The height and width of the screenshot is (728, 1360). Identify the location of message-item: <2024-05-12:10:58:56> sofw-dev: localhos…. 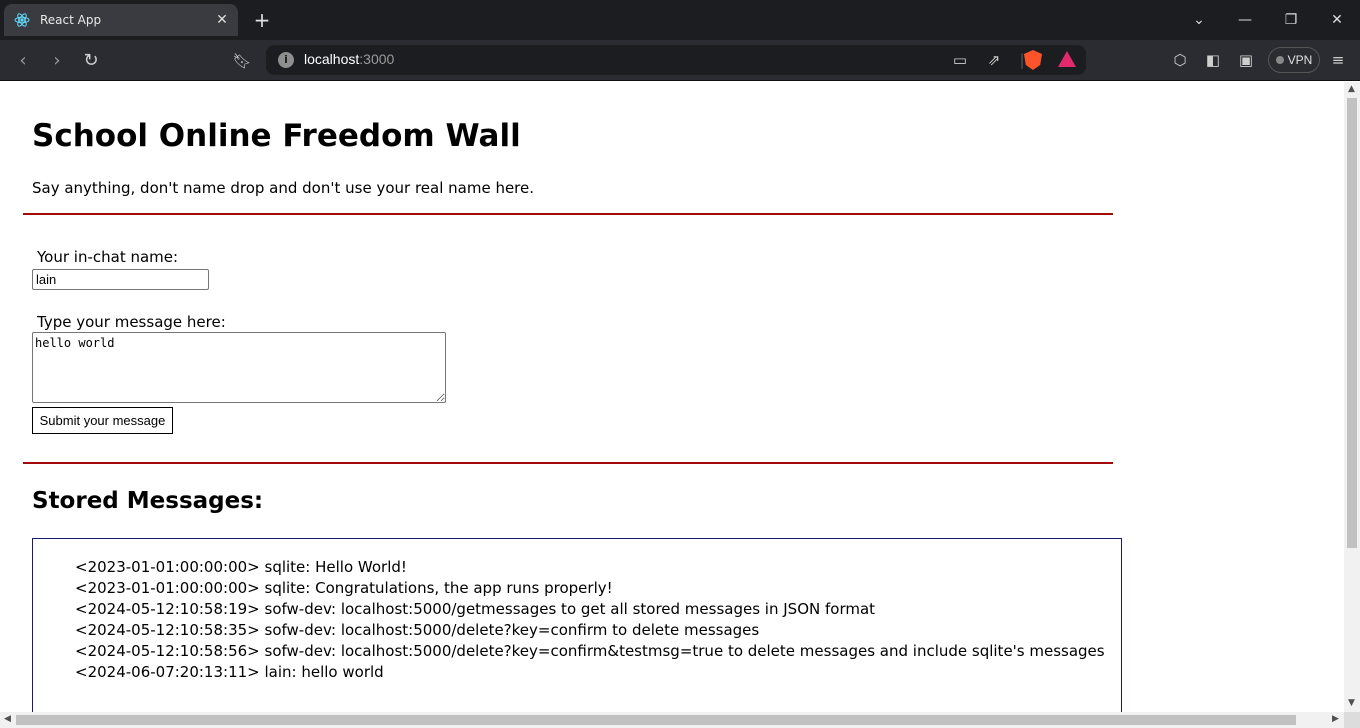
(590, 651).